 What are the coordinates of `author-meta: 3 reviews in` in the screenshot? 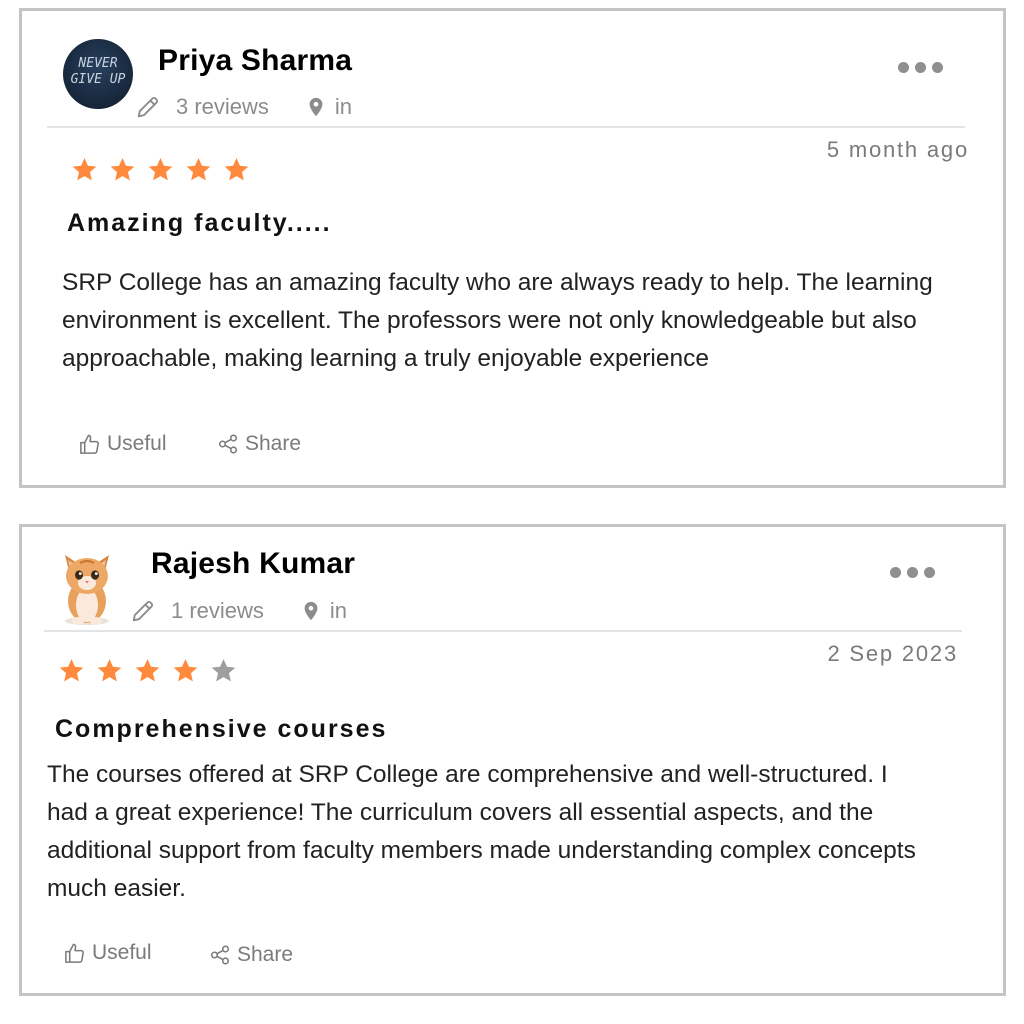 It's located at (243, 107).